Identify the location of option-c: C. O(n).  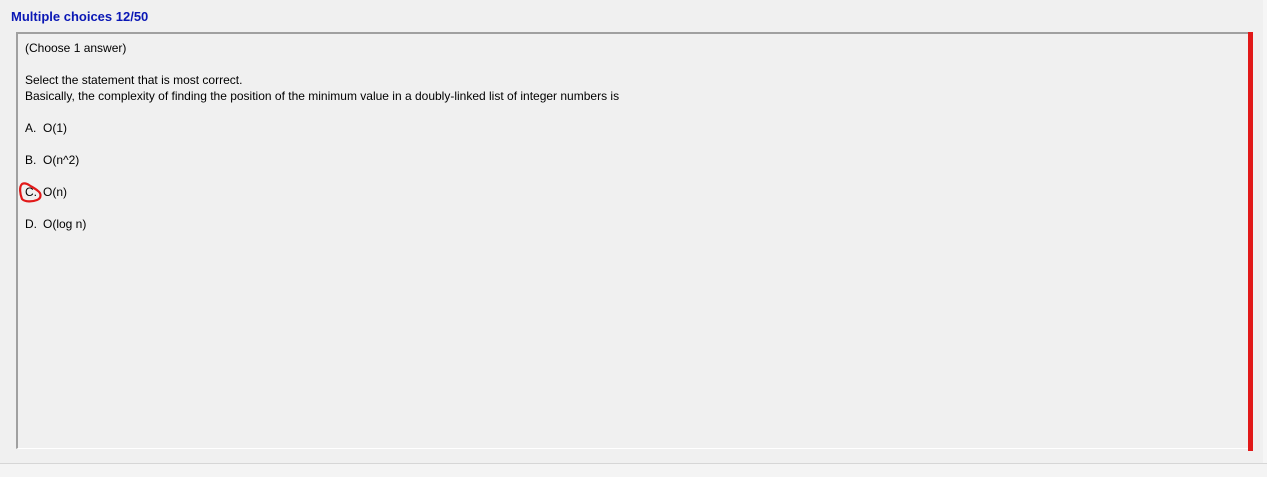
(46, 192).